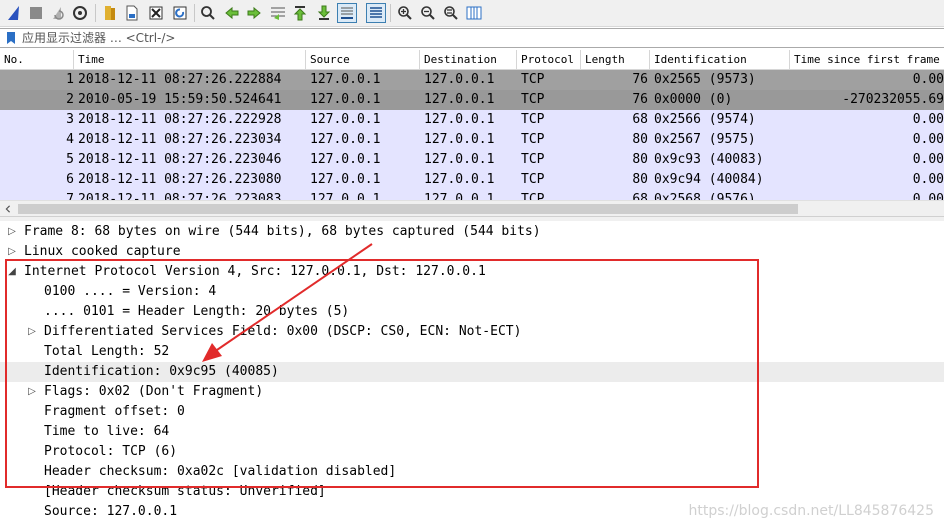 The width and height of the screenshot is (944, 530). What do you see at coordinates (405, 13) in the screenshot?
I see `zoom-in-icon` at bounding box center [405, 13].